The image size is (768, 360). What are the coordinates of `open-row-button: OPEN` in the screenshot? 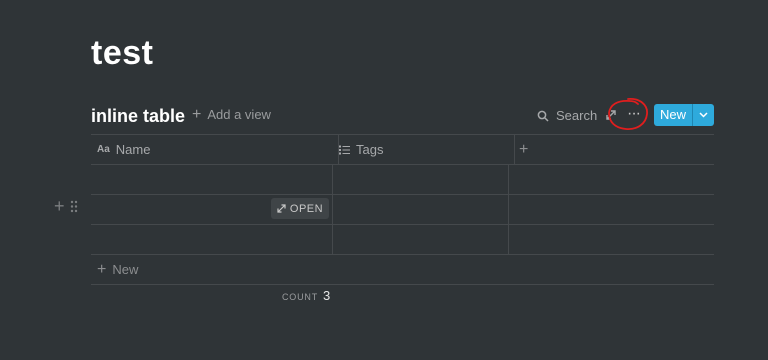 It's located at (300, 208).